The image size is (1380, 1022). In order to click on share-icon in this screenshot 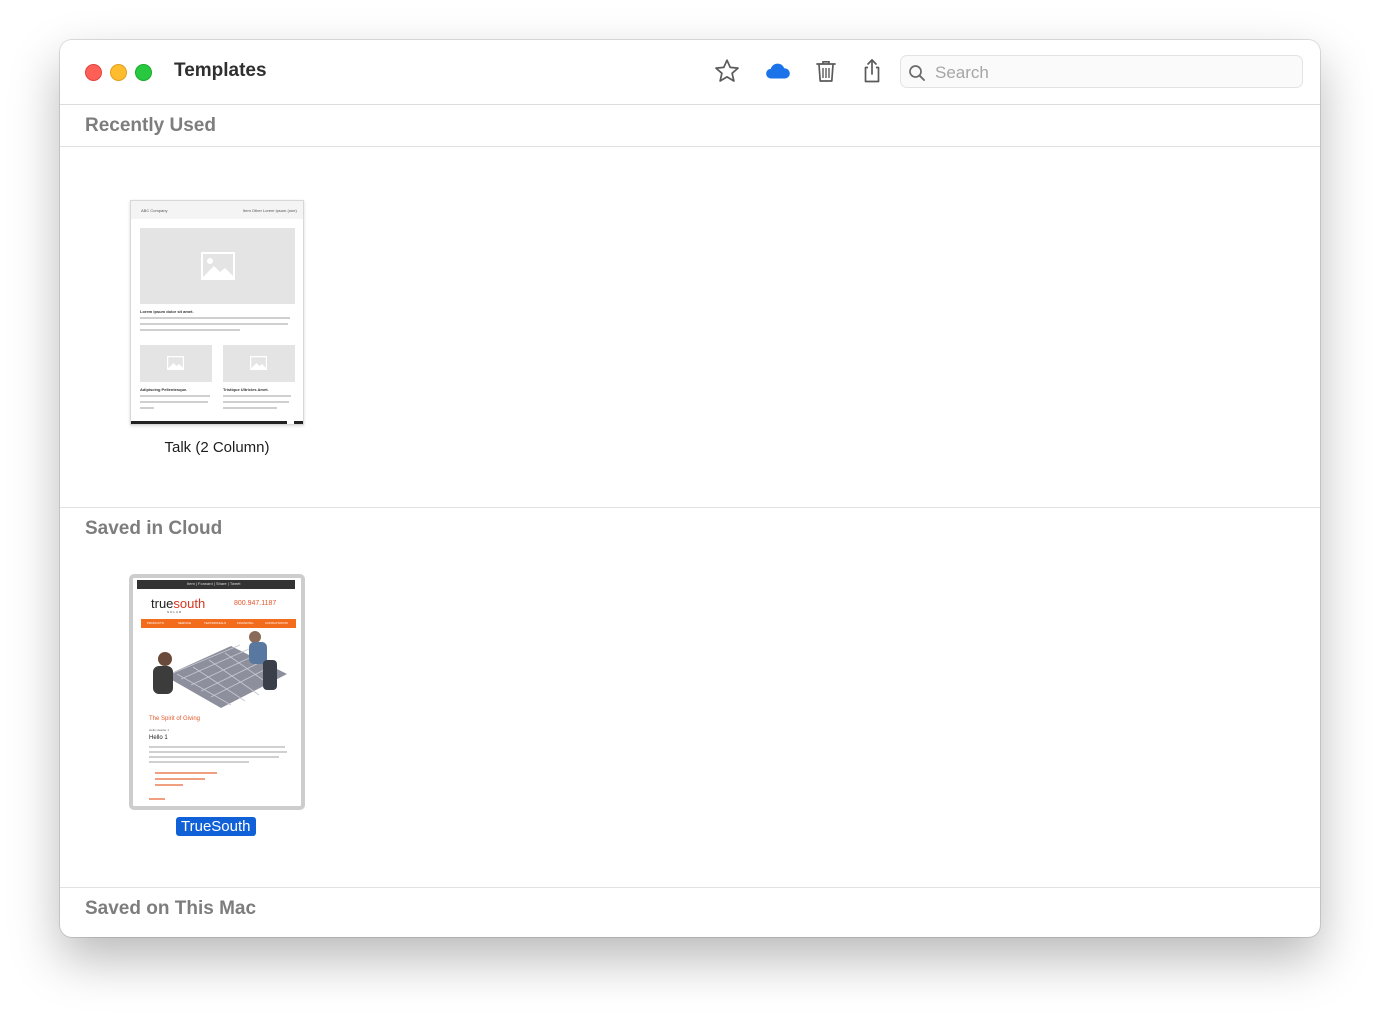, I will do `click(872, 71)`.